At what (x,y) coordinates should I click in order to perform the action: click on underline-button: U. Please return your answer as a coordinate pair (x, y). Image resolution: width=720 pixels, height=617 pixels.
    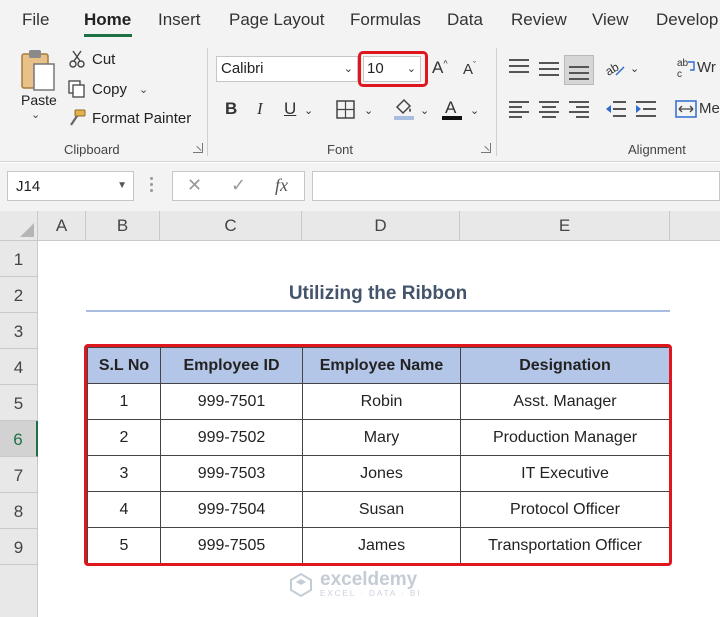
    Looking at the image, I should click on (290, 109).